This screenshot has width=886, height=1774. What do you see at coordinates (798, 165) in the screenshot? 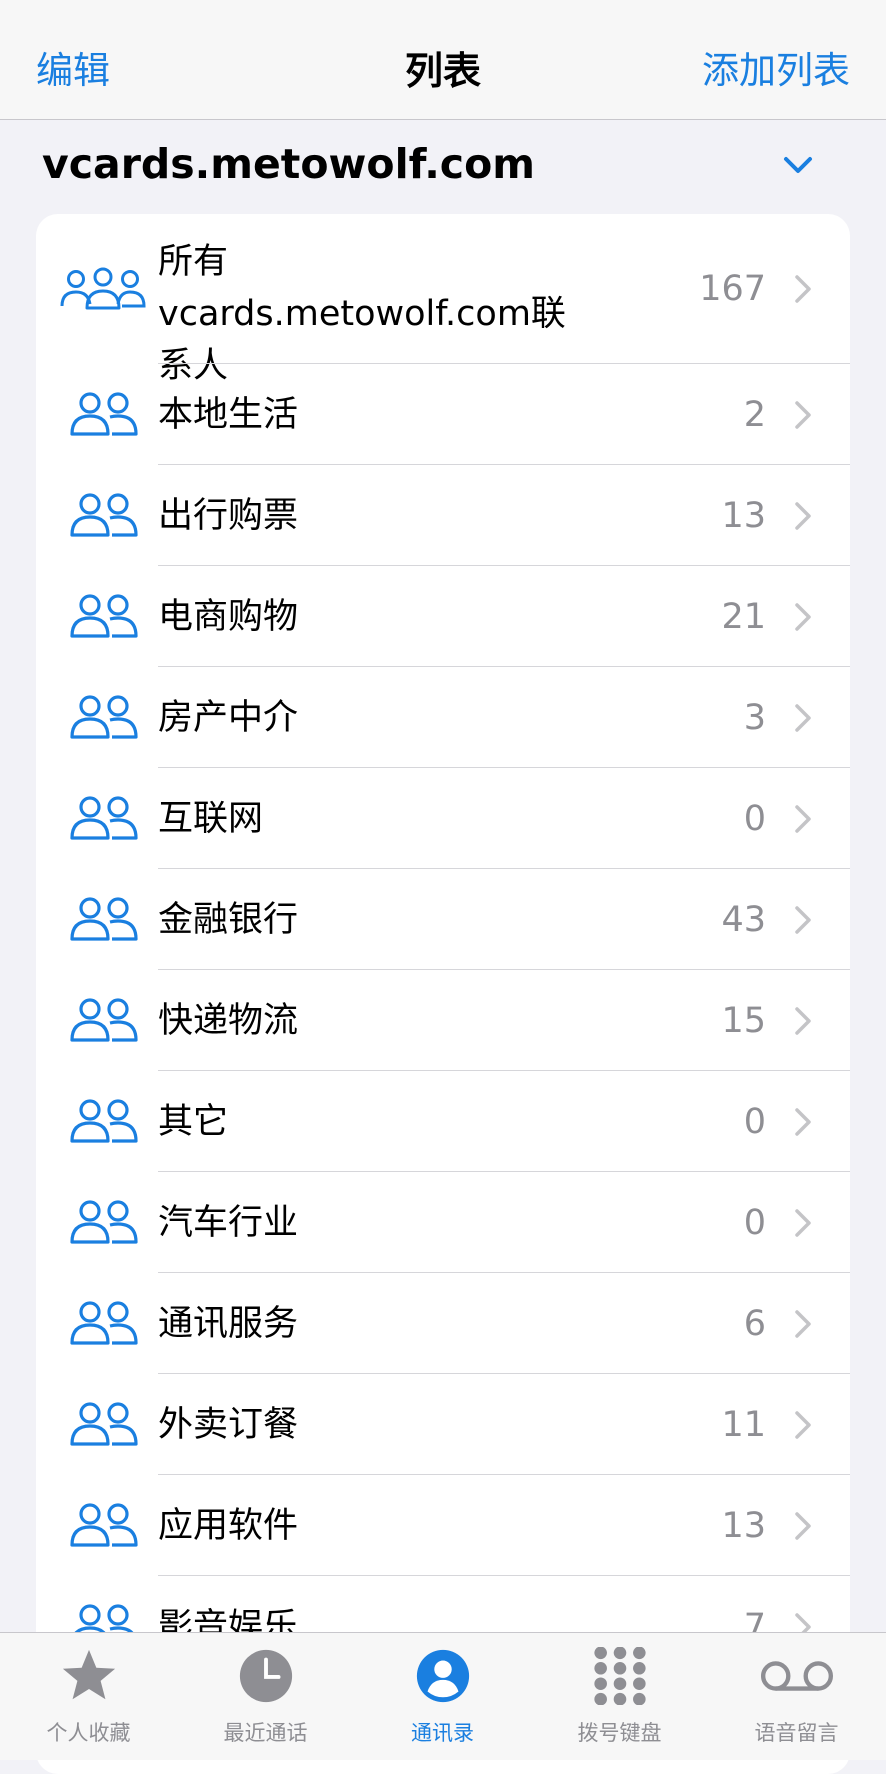
I see `chevron-down-icon` at bounding box center [798, 165].